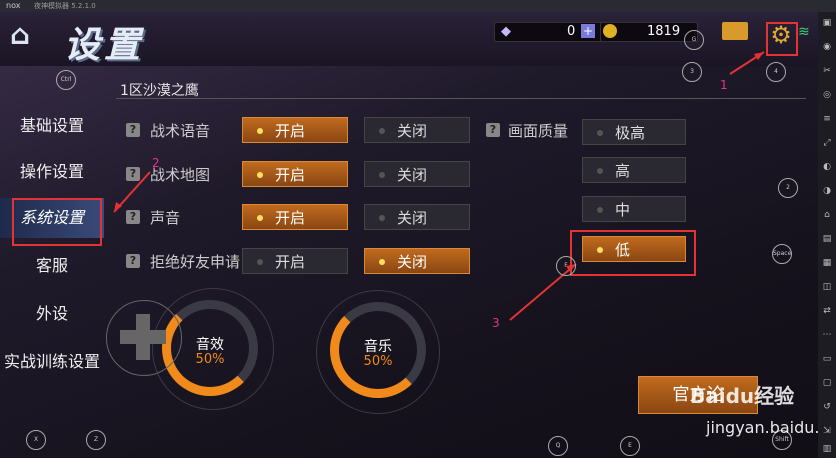  What do you see at coordinates (496, 323) in the screenshot?
I see `annotation-3: 3` at bounding box center [496, 323].